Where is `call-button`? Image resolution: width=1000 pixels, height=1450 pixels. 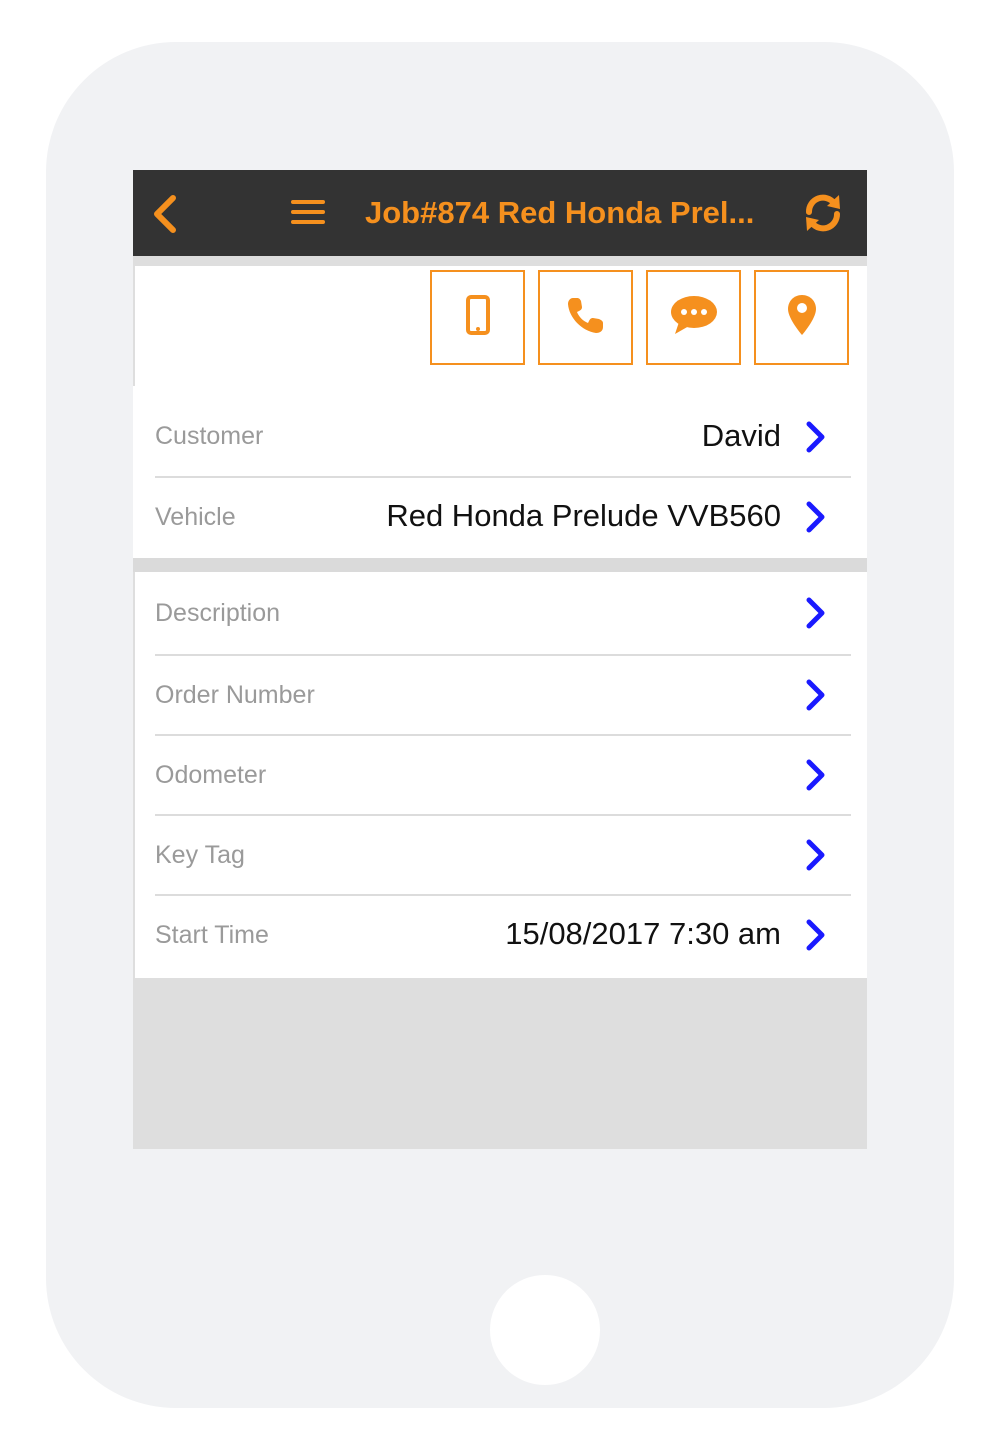
call-button is located at coordinates (585, 317).